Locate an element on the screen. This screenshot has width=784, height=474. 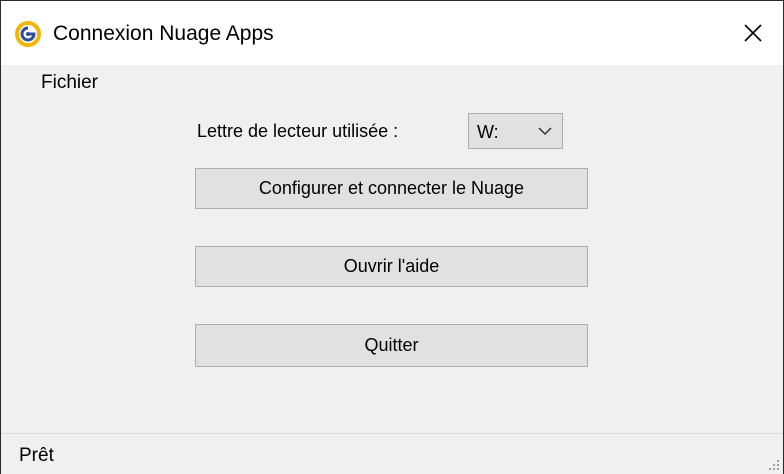
title-bar: Connexion Nuage Apps is located at coordinates (392, 33).